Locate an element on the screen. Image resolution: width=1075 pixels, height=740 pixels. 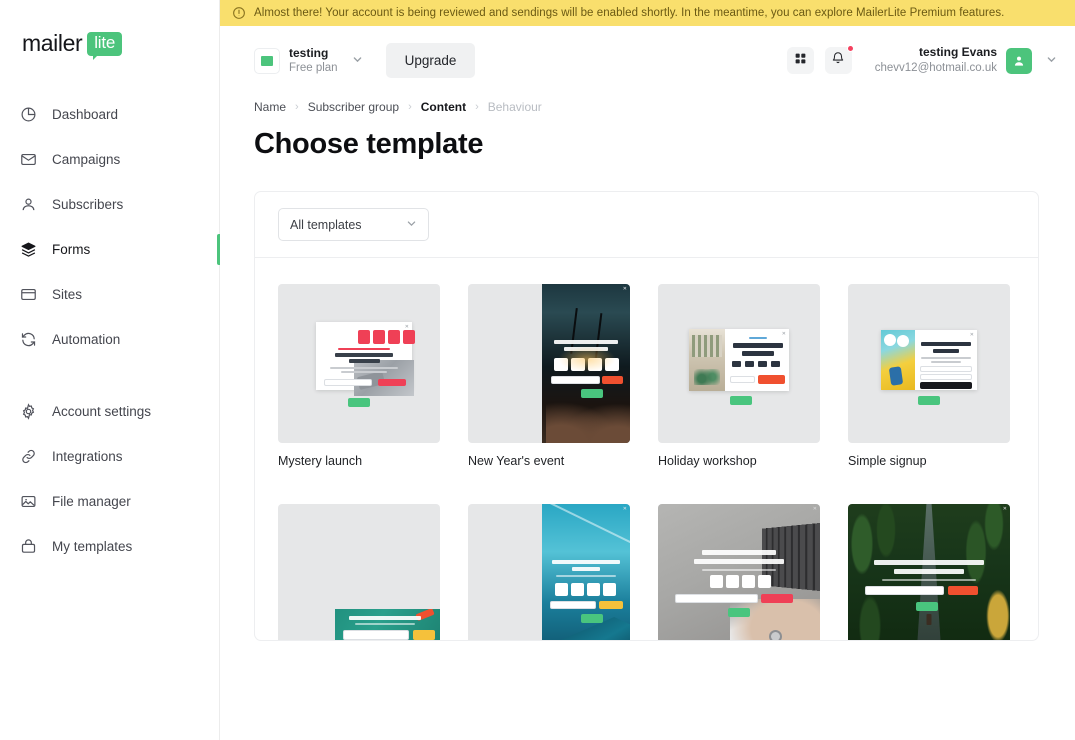
sidebar-item-file-manager: File manager is located at coordinates (110, 501).